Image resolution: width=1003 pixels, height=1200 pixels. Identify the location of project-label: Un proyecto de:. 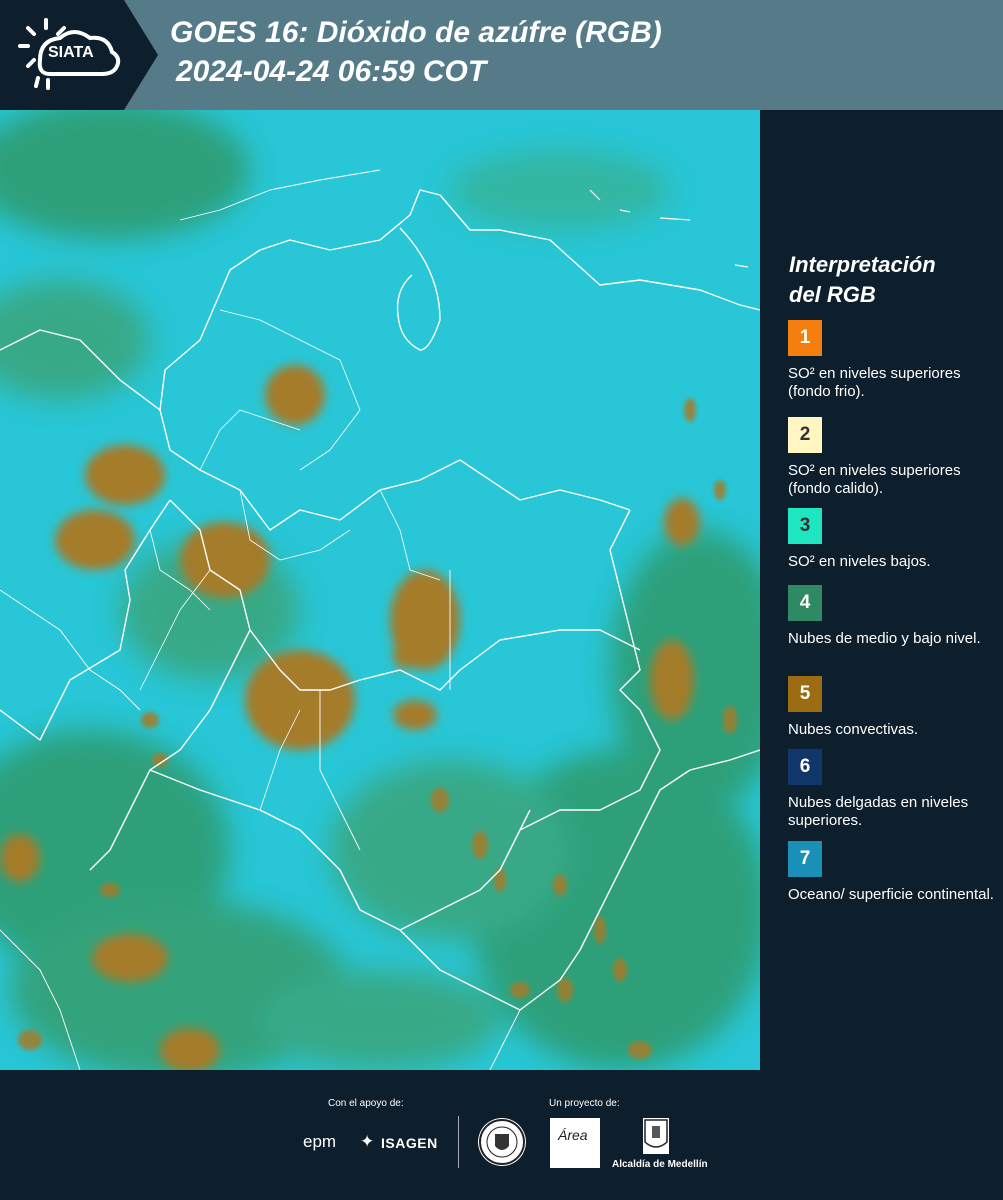
(584, 1103).